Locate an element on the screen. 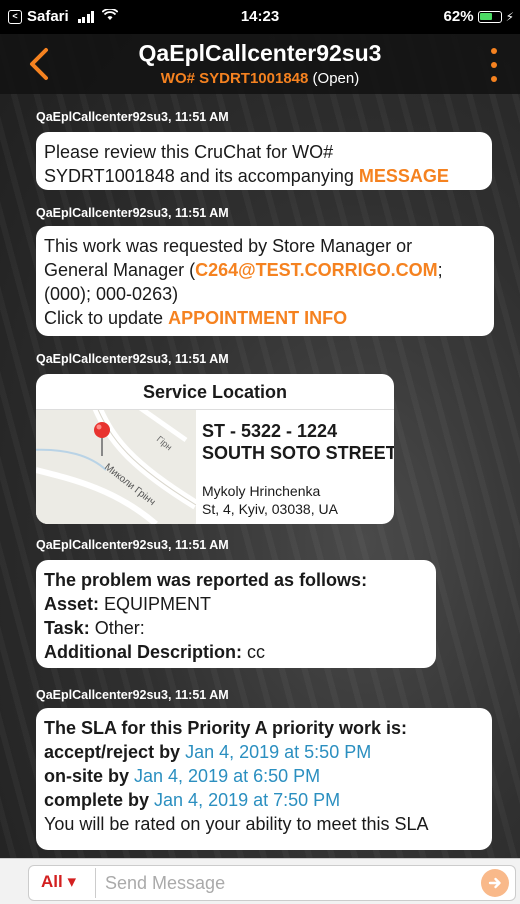 The height and width of the screenshot is (904, 520). problem-heading: The problem was reported as follows: is located at coordinates (206, 580).